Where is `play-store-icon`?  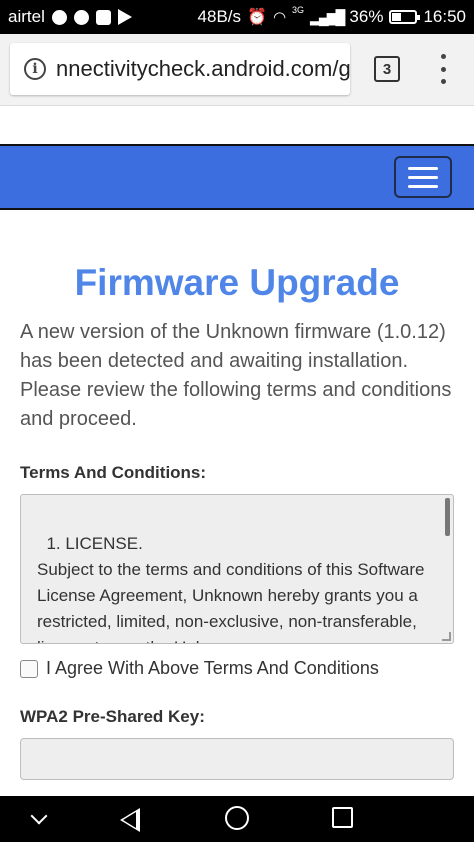
play-store-icon is located at coordinates (124, 17).